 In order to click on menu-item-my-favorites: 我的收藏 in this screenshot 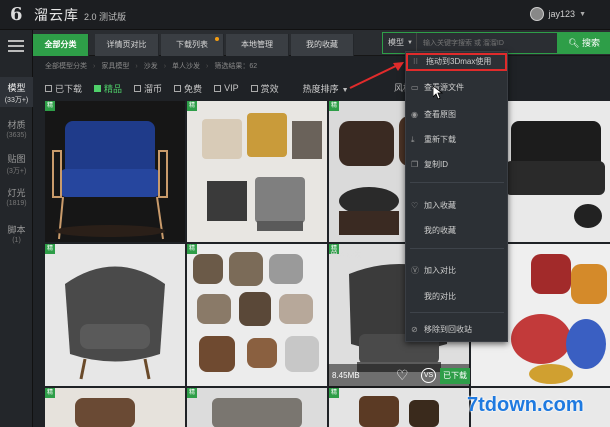, I will do `click(456, 231)`.